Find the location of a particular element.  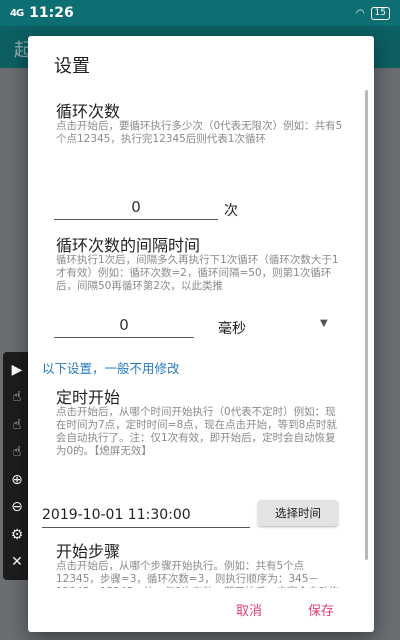

cancel-button: 取消 is located at coordinates (249, 609).